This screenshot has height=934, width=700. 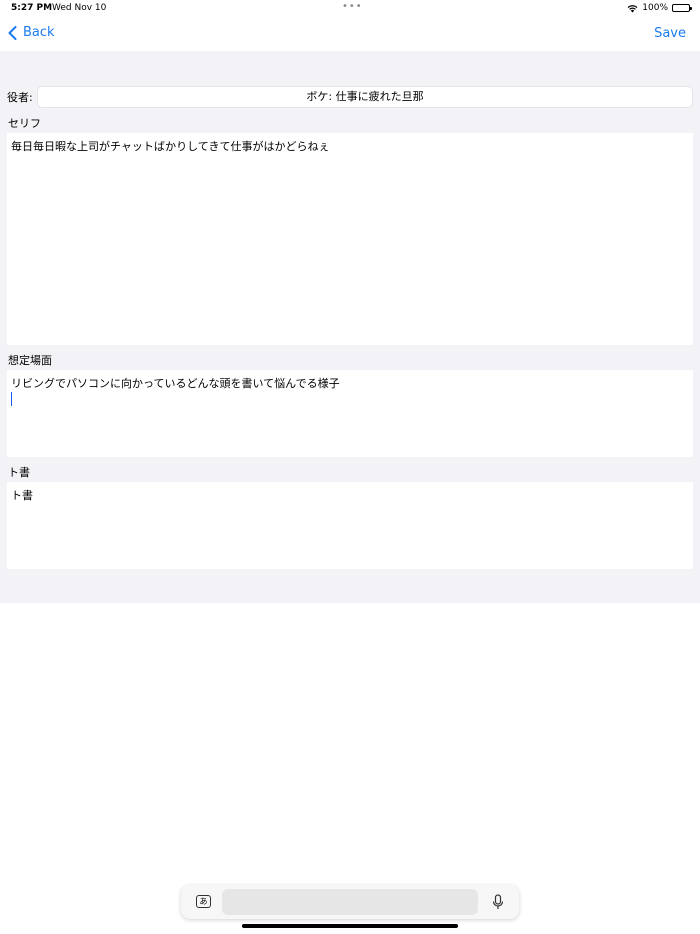 I want to click on status-indicators: 100%, so click(x=659, y=8).